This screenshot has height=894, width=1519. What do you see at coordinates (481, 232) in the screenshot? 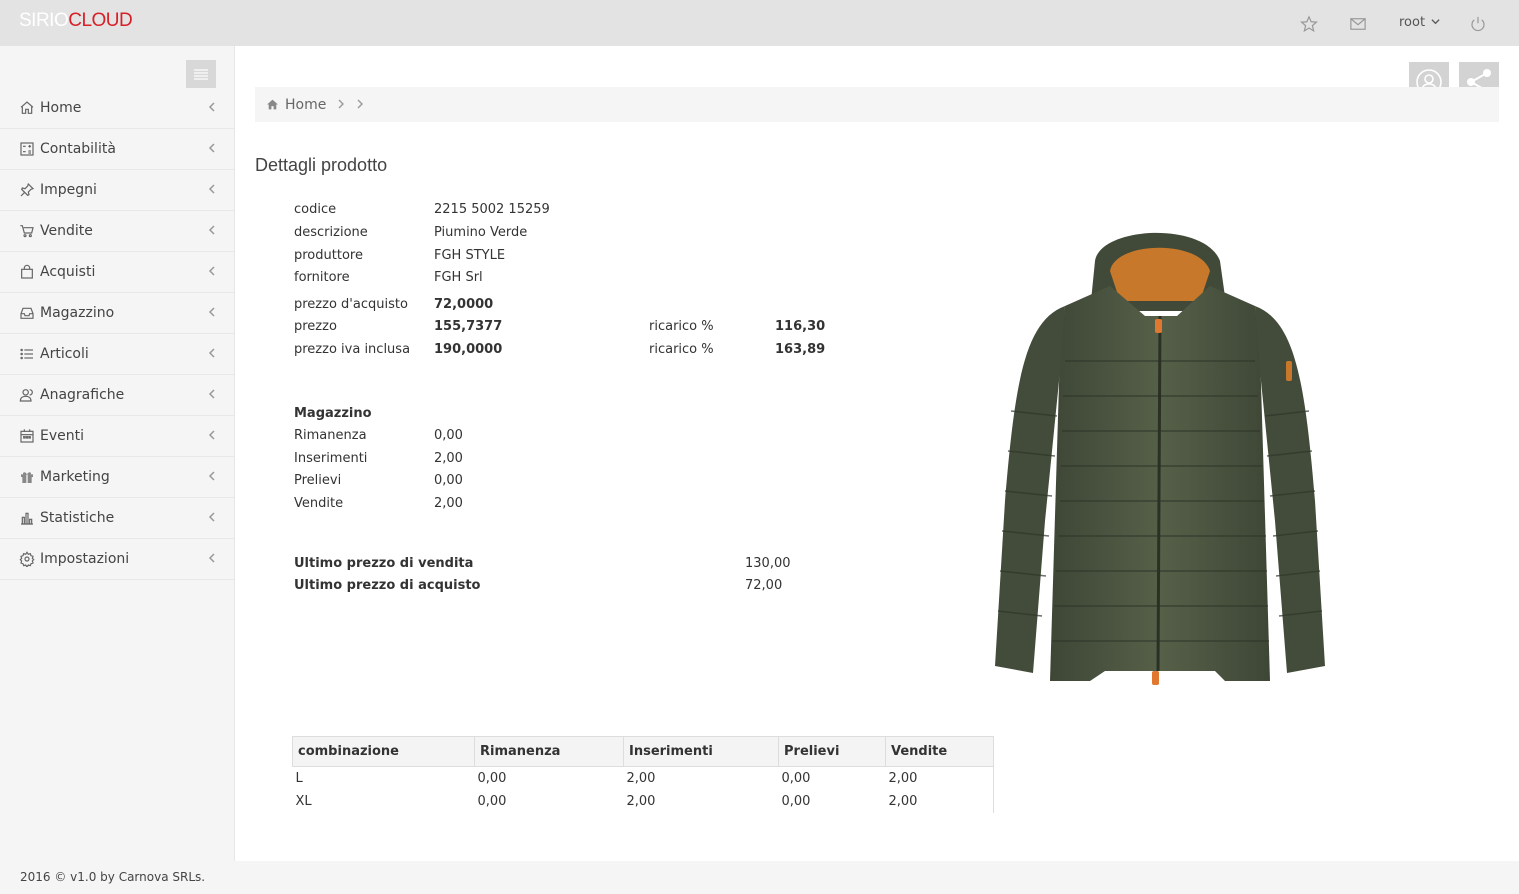
I see `descrizione-value: Piumino Verde` at bounding box center [481, 232].